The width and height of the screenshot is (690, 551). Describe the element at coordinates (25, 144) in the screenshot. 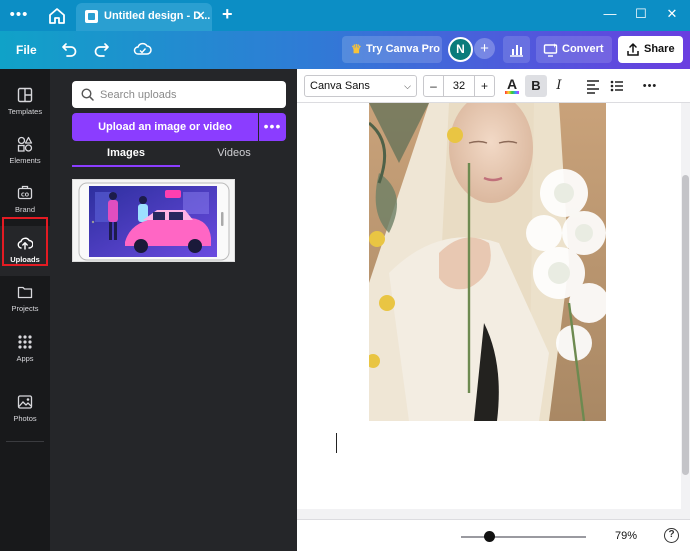

I see `elements-icon` at that location.